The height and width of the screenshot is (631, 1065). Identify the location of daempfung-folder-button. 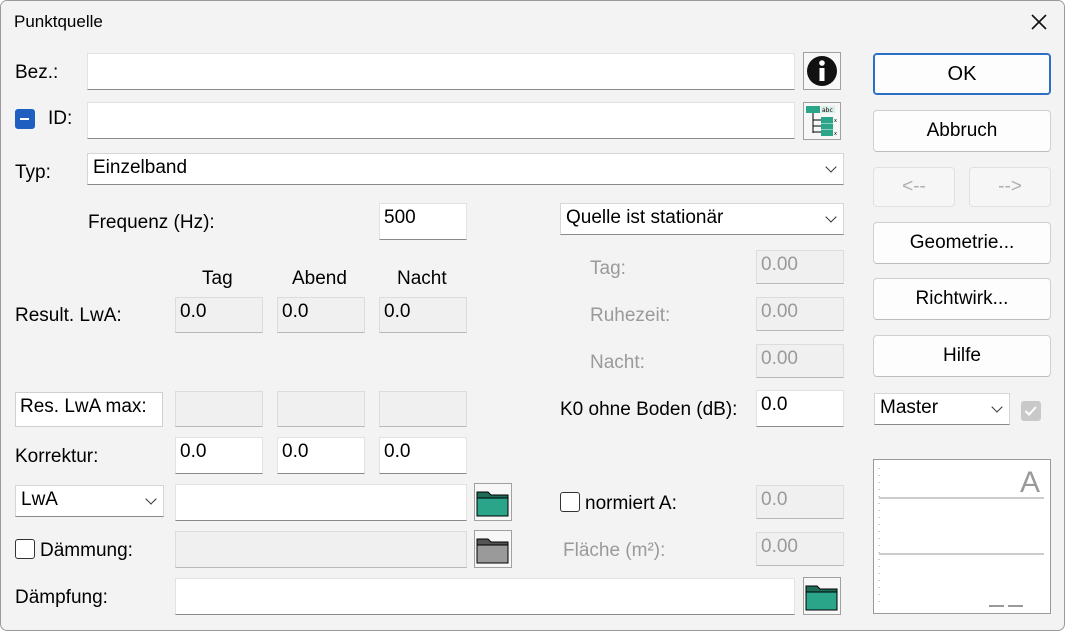
(822, 596).